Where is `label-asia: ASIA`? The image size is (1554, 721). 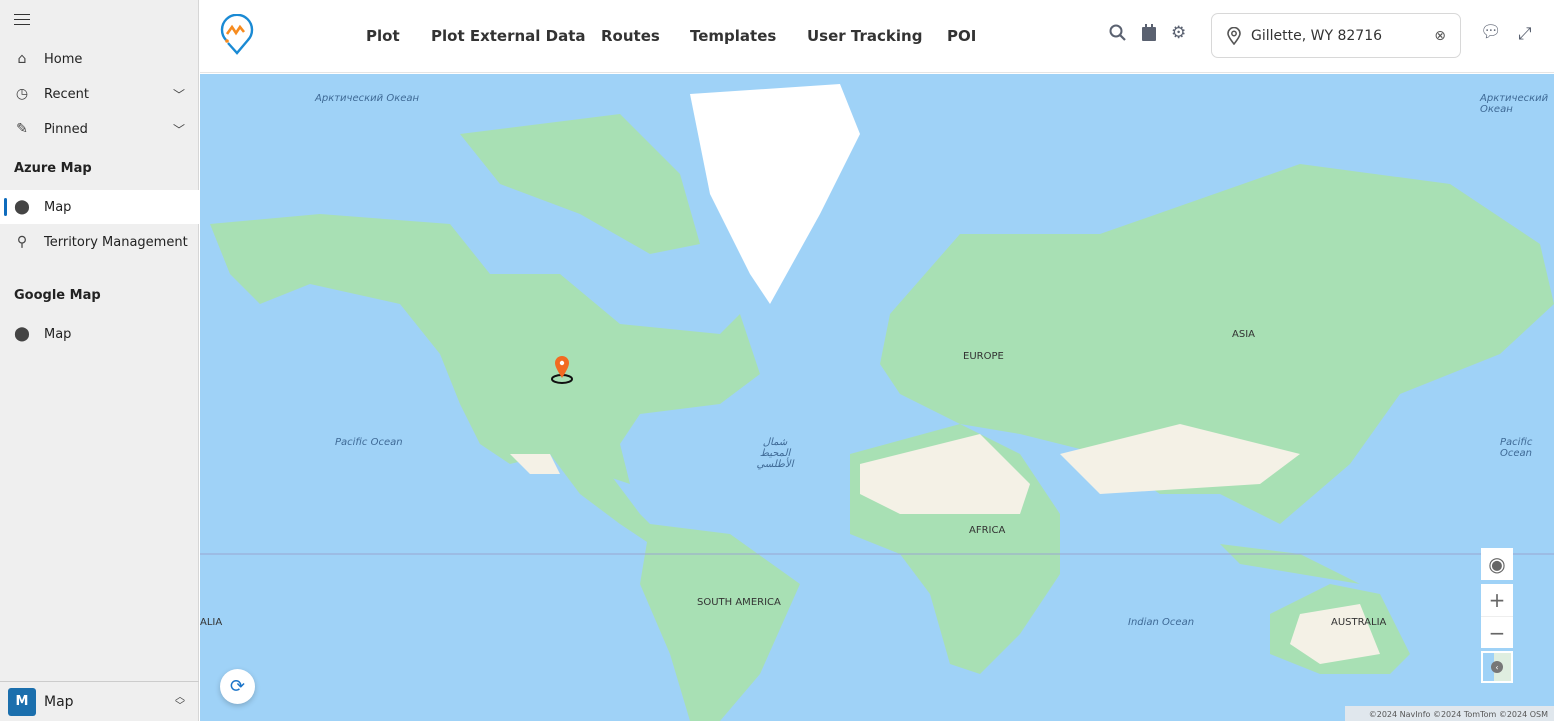
label-asia: ASIA is located at coordinates (1243, 334).